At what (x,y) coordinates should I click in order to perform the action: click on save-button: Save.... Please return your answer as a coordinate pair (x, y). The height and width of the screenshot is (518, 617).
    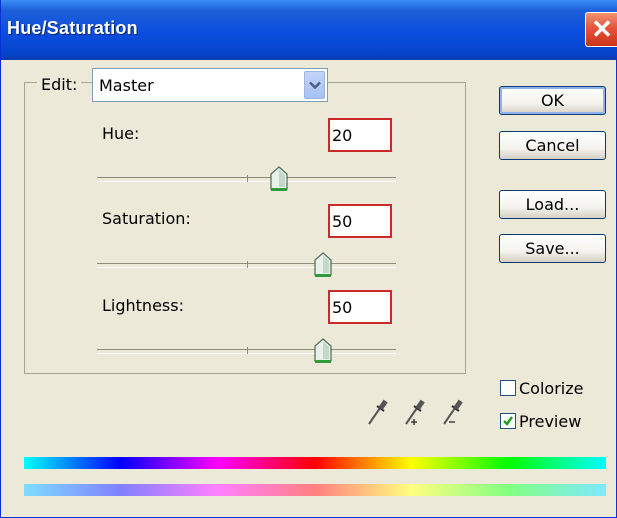
    Looking at the image, I should click on (552, 248).